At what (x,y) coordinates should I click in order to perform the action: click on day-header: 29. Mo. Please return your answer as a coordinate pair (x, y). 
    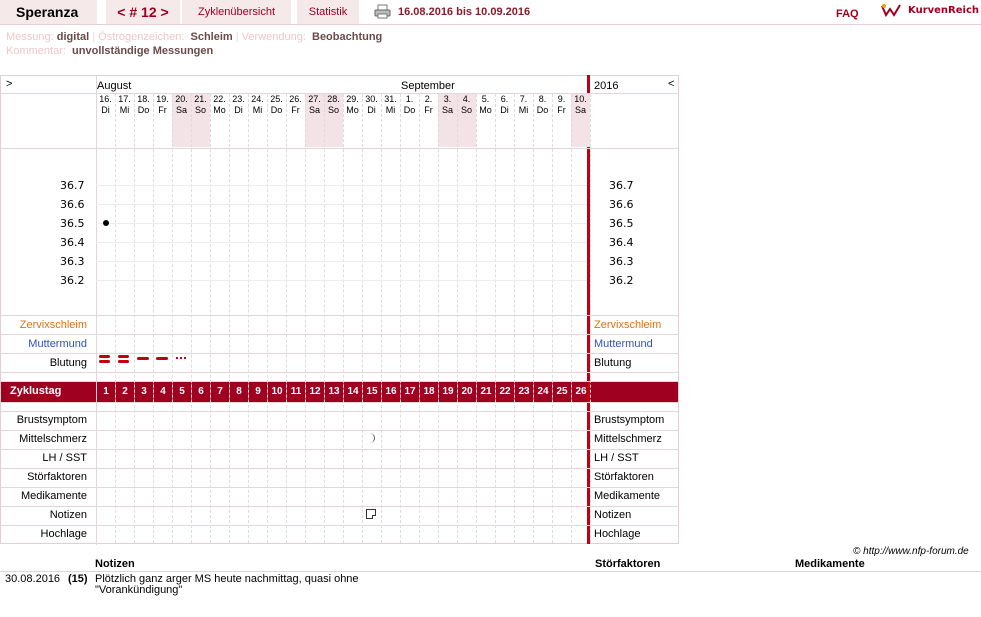
    Looking at the image, I should click on (352, 120).